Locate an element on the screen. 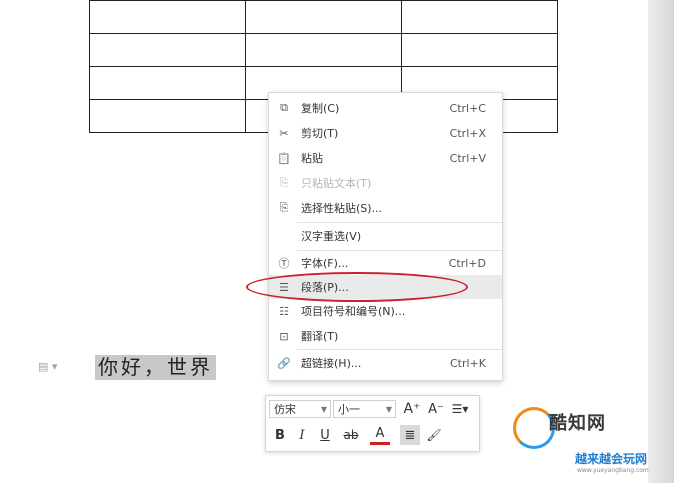  menu-item-shortcut: Ctrl+X is located at coordinates (467, 133).